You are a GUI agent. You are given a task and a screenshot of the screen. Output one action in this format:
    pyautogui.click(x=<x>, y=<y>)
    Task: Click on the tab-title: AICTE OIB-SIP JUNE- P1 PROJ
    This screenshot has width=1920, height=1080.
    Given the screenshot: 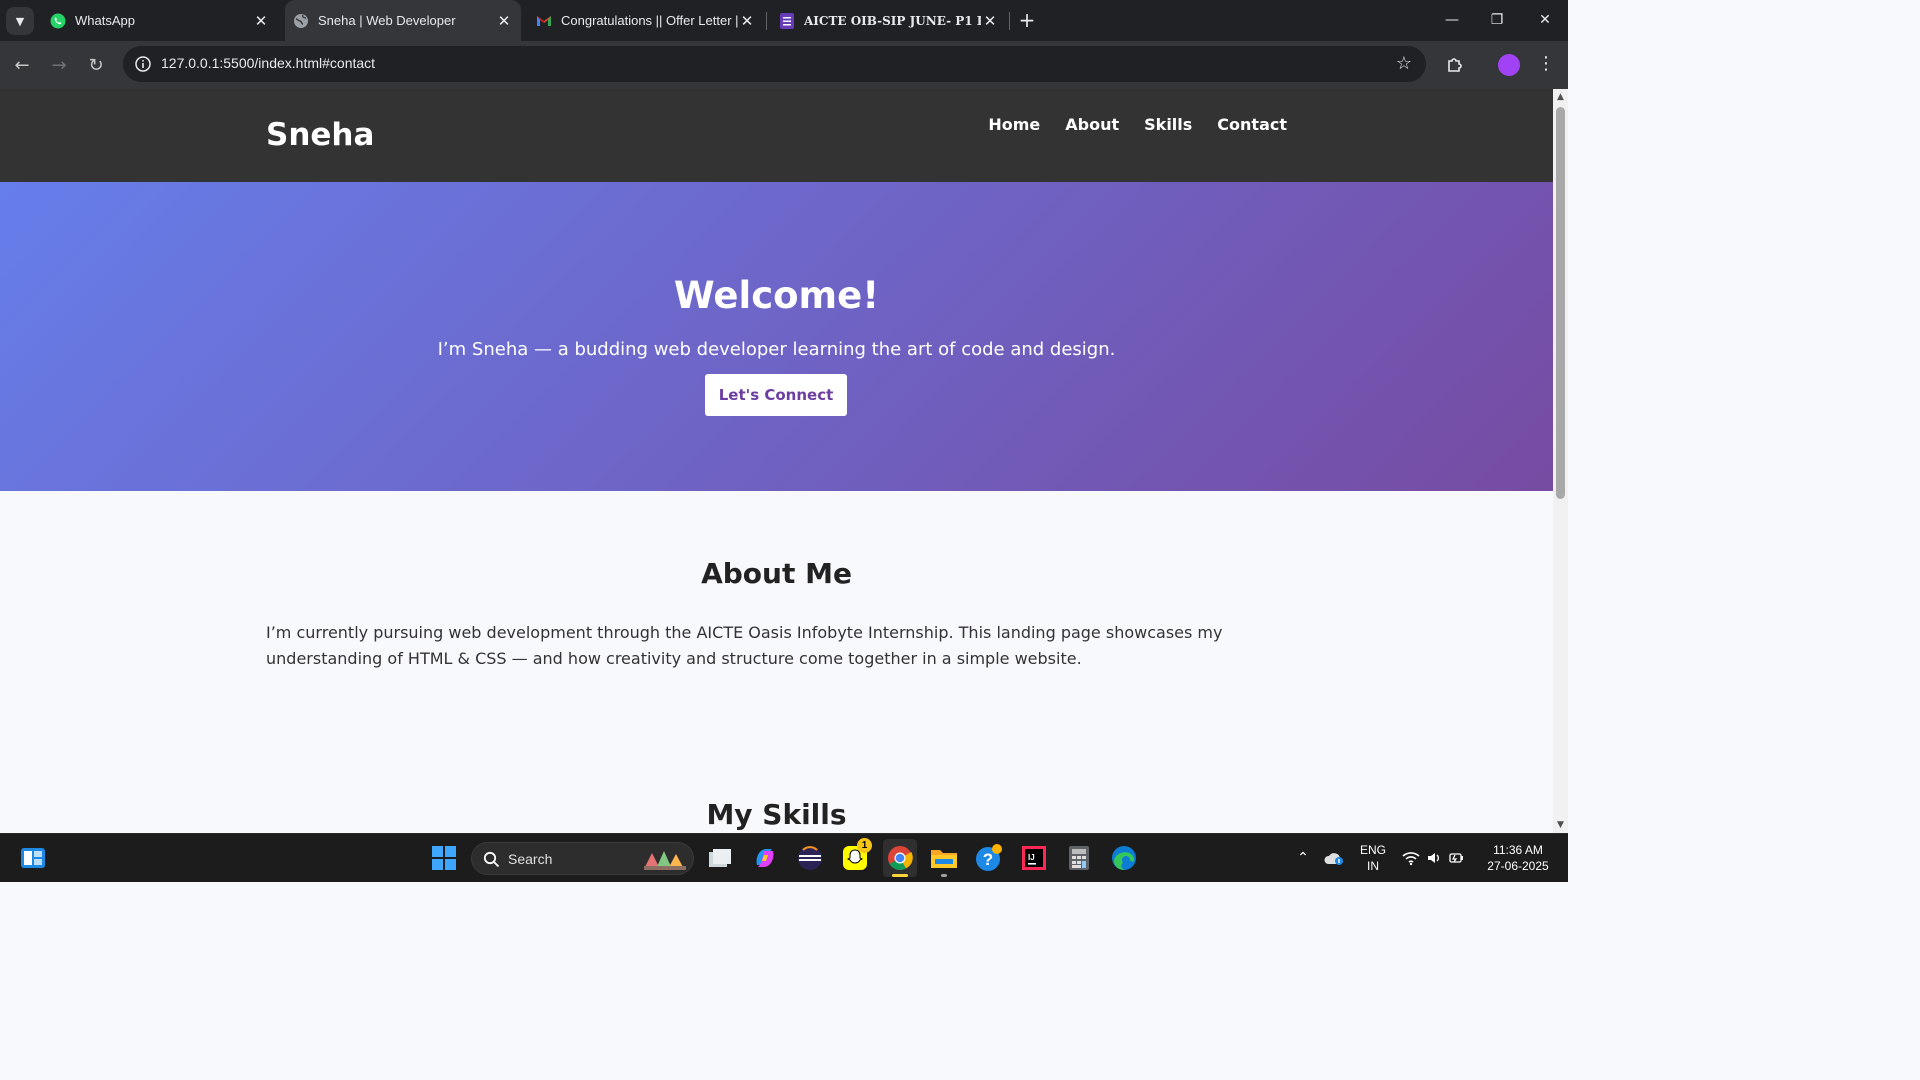 What is the action you would take?
    pyautogui.click(x=892, y=20)
    